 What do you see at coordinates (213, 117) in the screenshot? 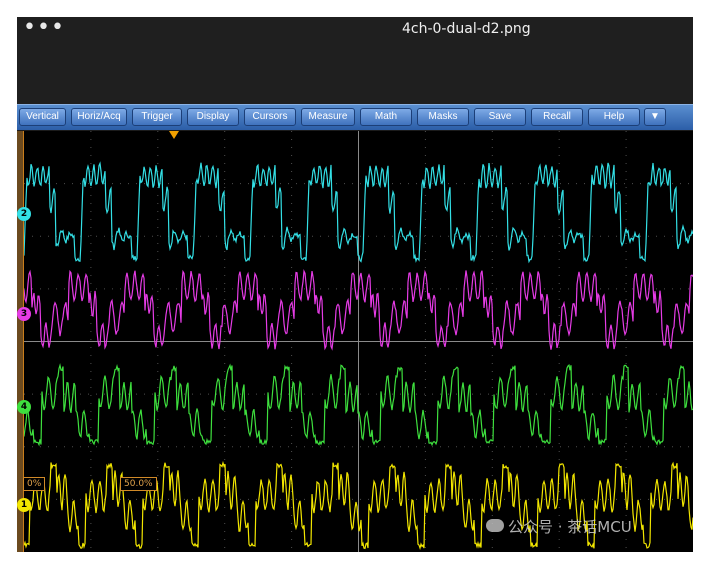
I see `menu-display: Display` at bounding box center [213, 117].